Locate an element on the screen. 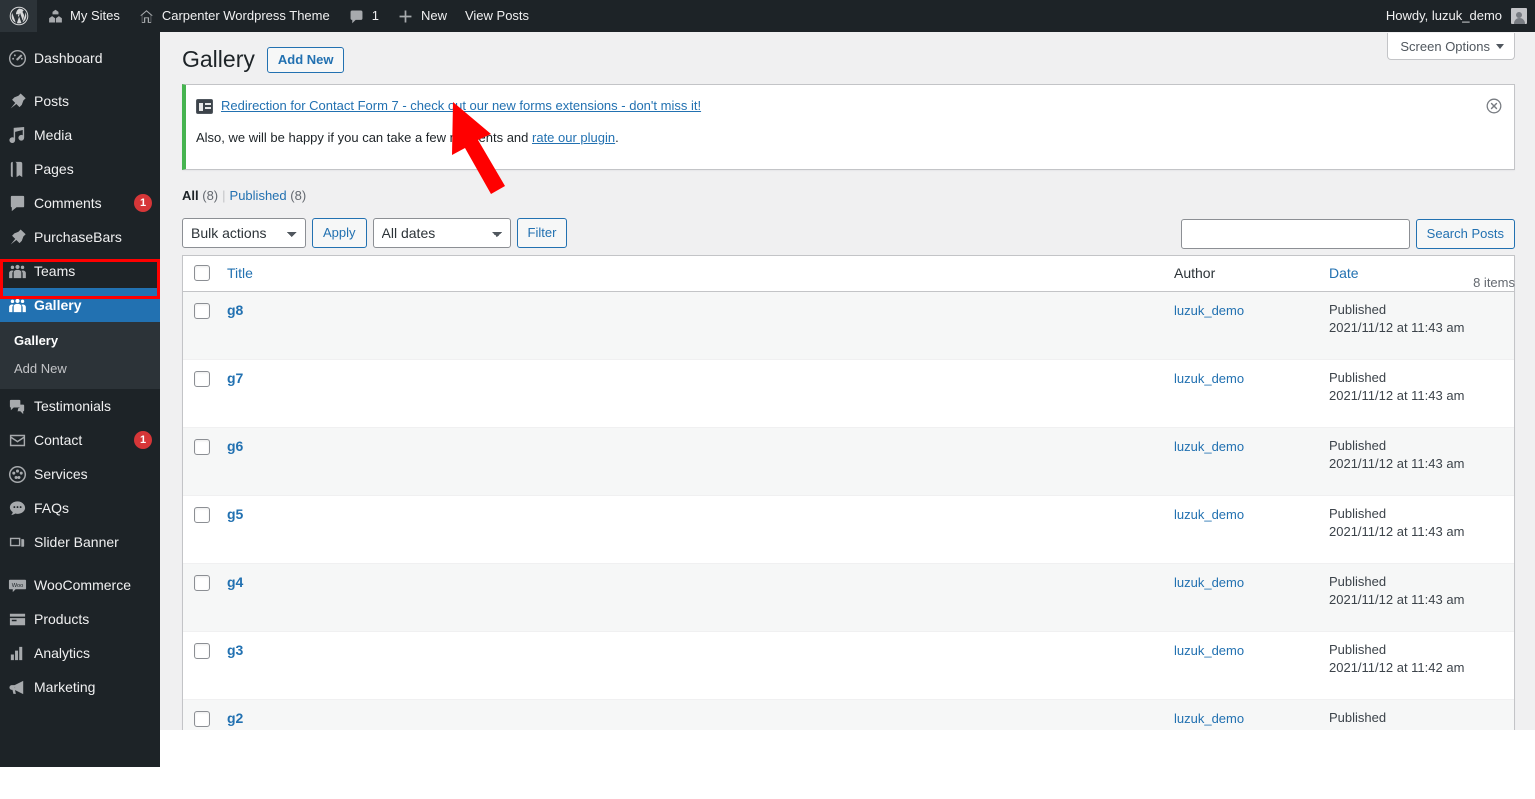 The height and width of the screenshot is (799, 1535). submenu-item-gallery: Gallery is located at coordinates (80, 341).